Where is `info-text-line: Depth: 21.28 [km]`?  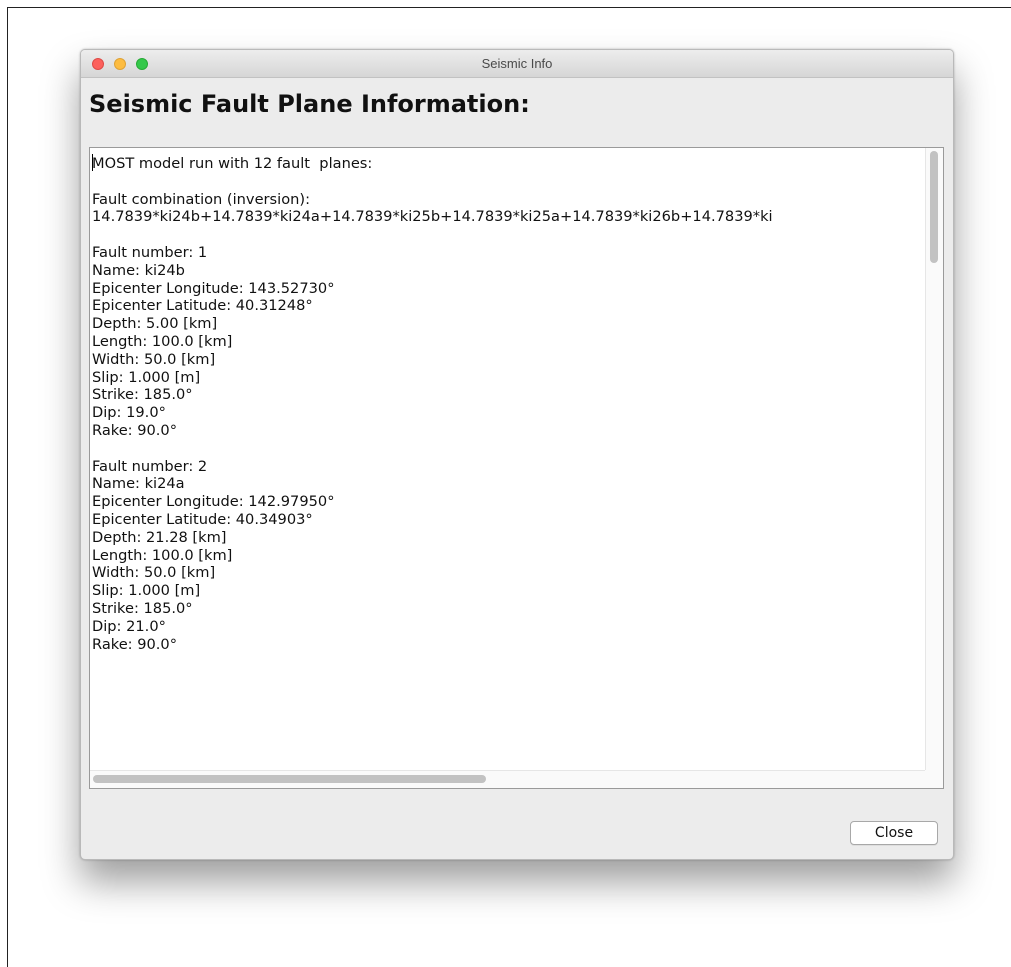 info-text-line: Depth: 21.28 [km] is located at coordinates (159, 537).